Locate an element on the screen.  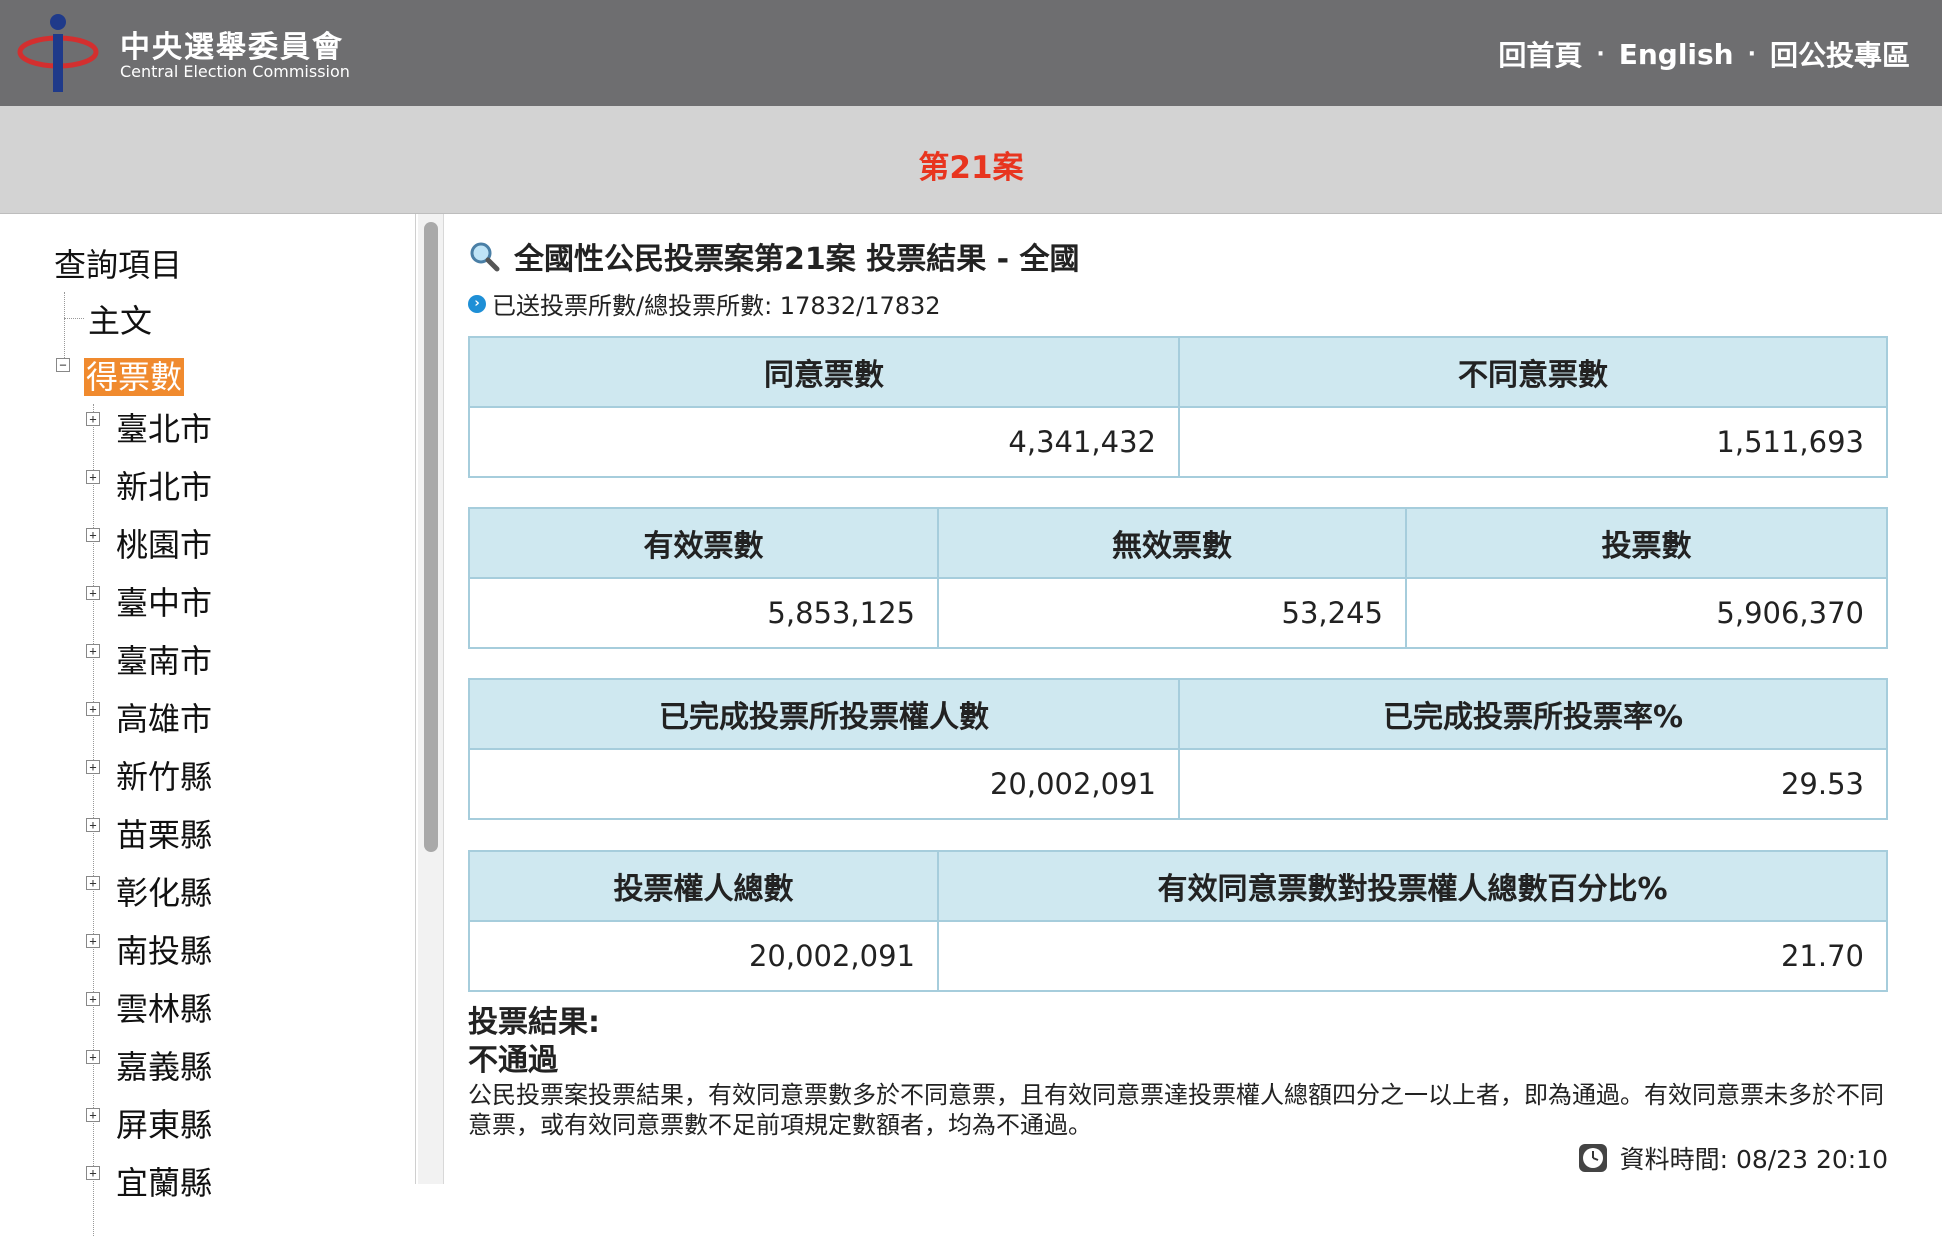
tree-node-label: 宜蘭縣 is located at coordinates (164, 1183).